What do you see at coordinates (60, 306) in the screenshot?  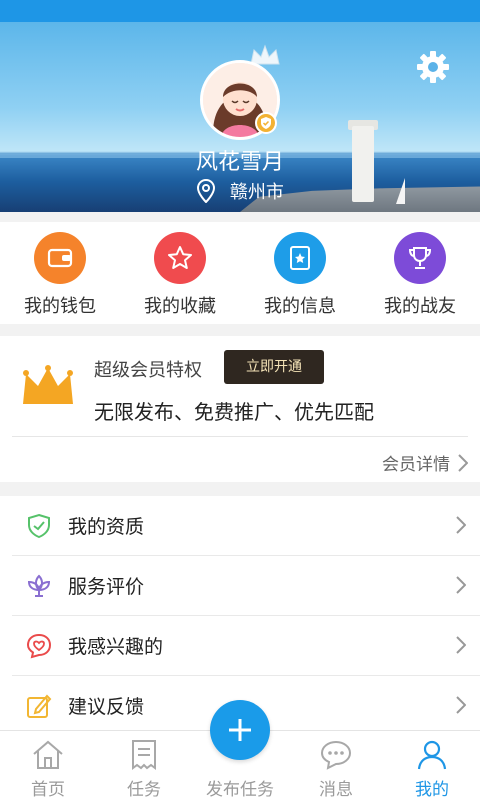 I see `quick-action-label: 我的钱包` at bounding box center [60, 306].